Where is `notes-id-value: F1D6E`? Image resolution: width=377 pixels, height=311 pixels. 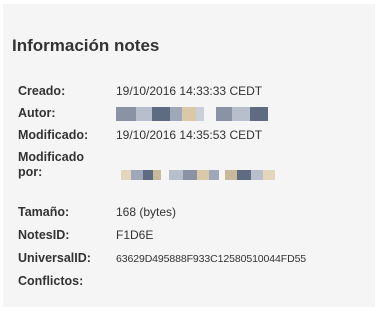 notes-id-value: F1D6E is located at coordinates (135, 235).